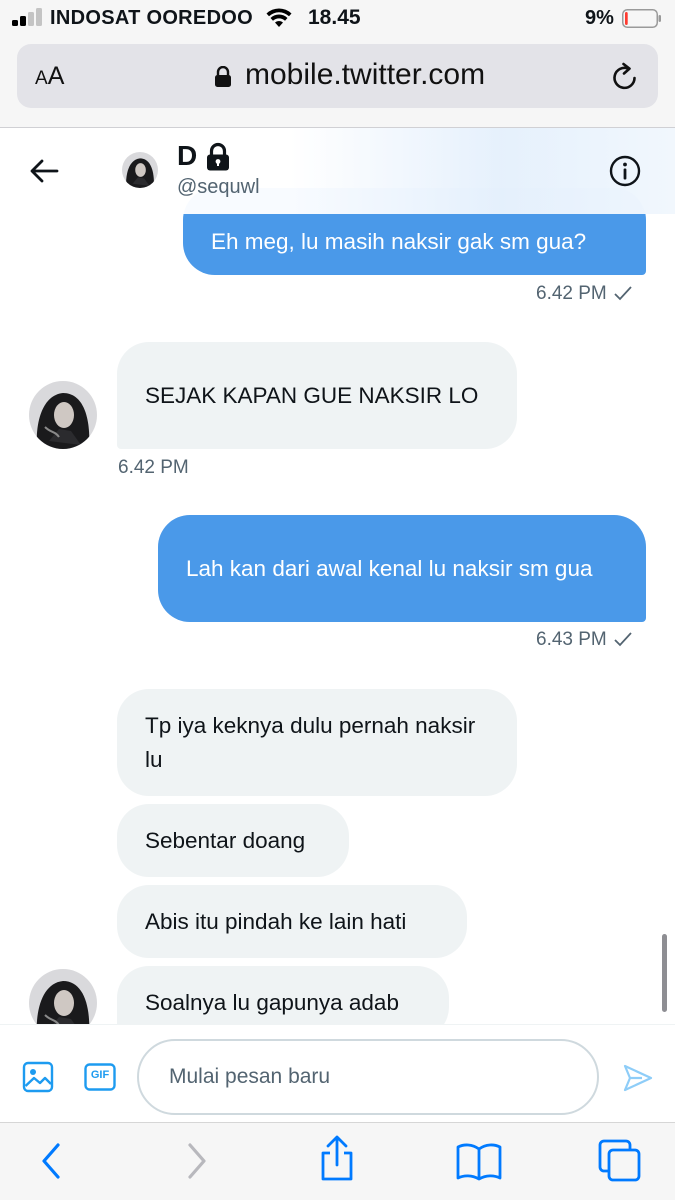  What do you see at coordinates (279, 17) in the screenshot?
I see `wifi-icon` at bounding box center [279, 17].